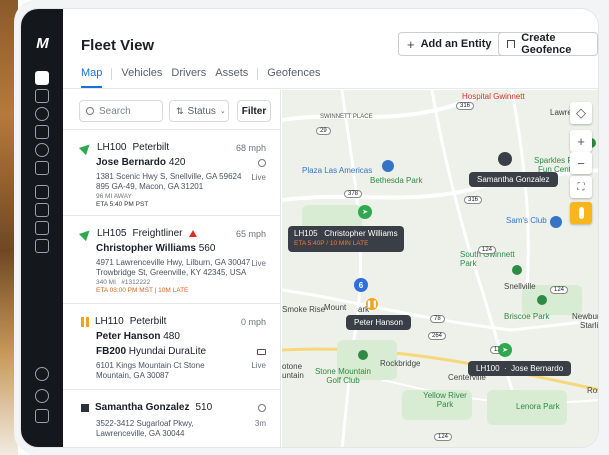  What do you see at coordinates (118, 45) in the screenshot?
I see `page-title: Fleet View` at bounding box center [118, 45].